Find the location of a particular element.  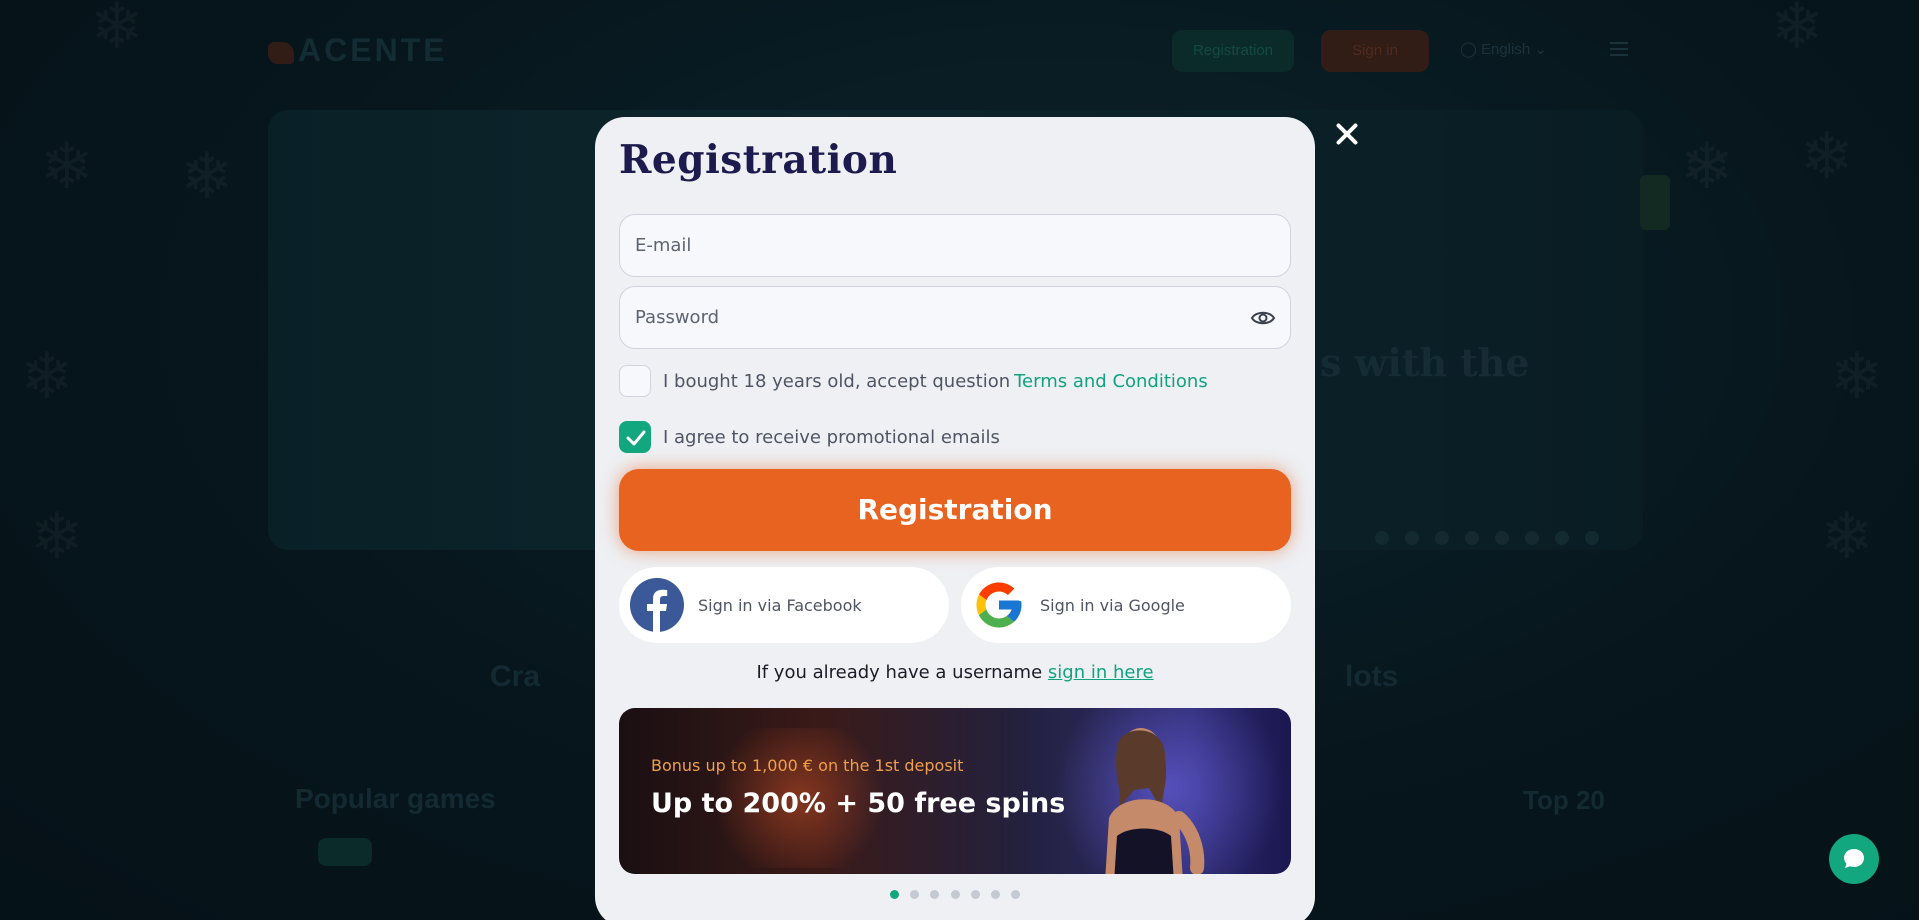

promo-text: I agree to receive promotional emails is located at coordinates (831, 437).